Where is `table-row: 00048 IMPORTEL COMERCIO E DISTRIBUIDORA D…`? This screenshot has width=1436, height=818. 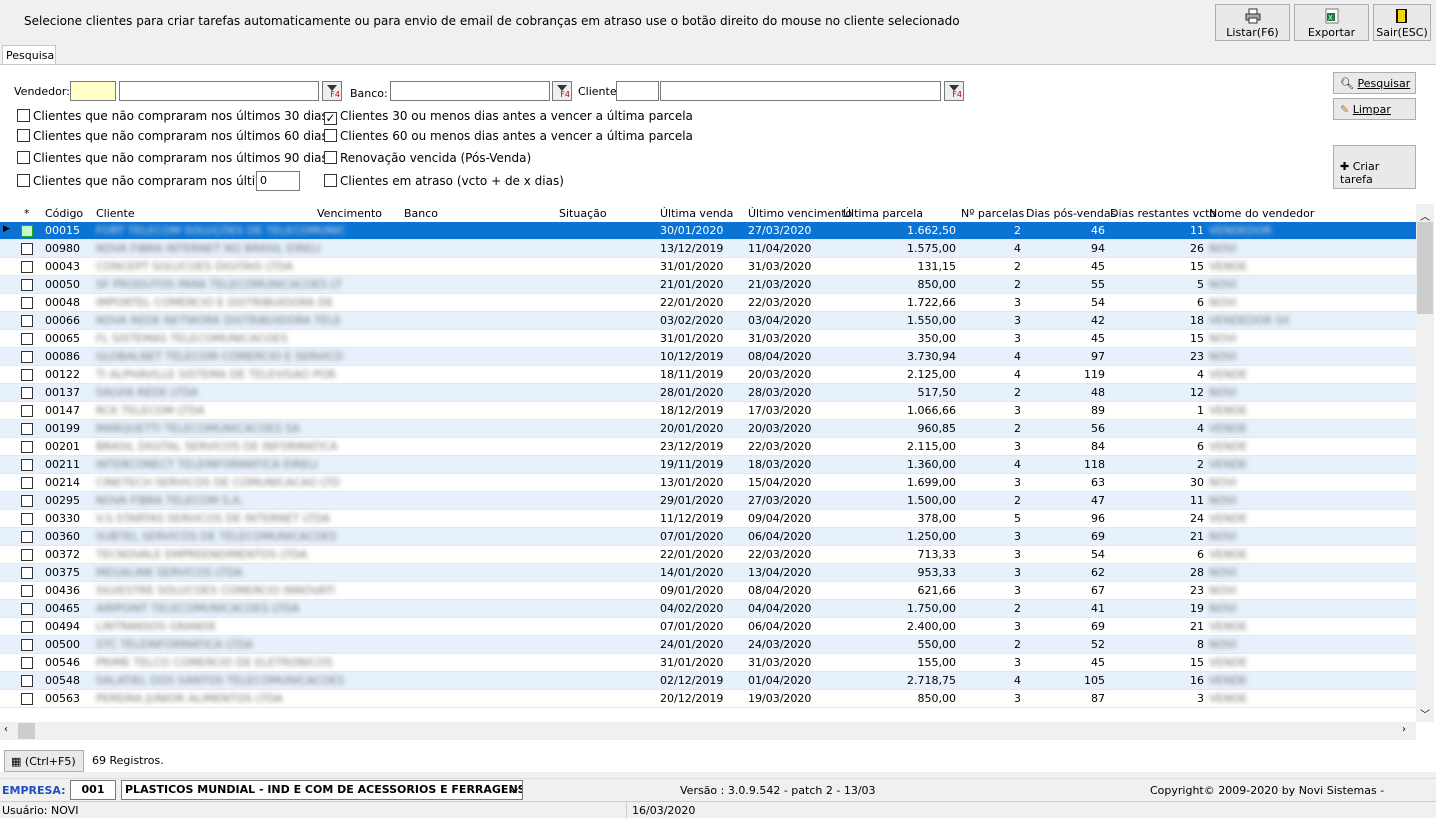 table-row: 00048 IMPORTEL COMERCIO E DISTRIBUIDORA D… is located at coordinates (708, 303).